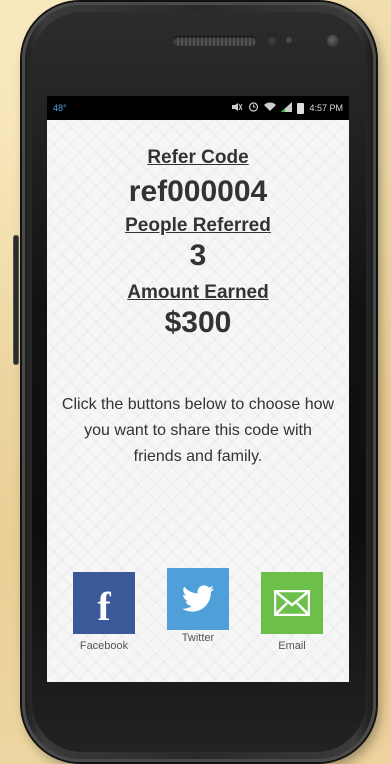  I want to click on email-share-button: Email, so click(292, 612).